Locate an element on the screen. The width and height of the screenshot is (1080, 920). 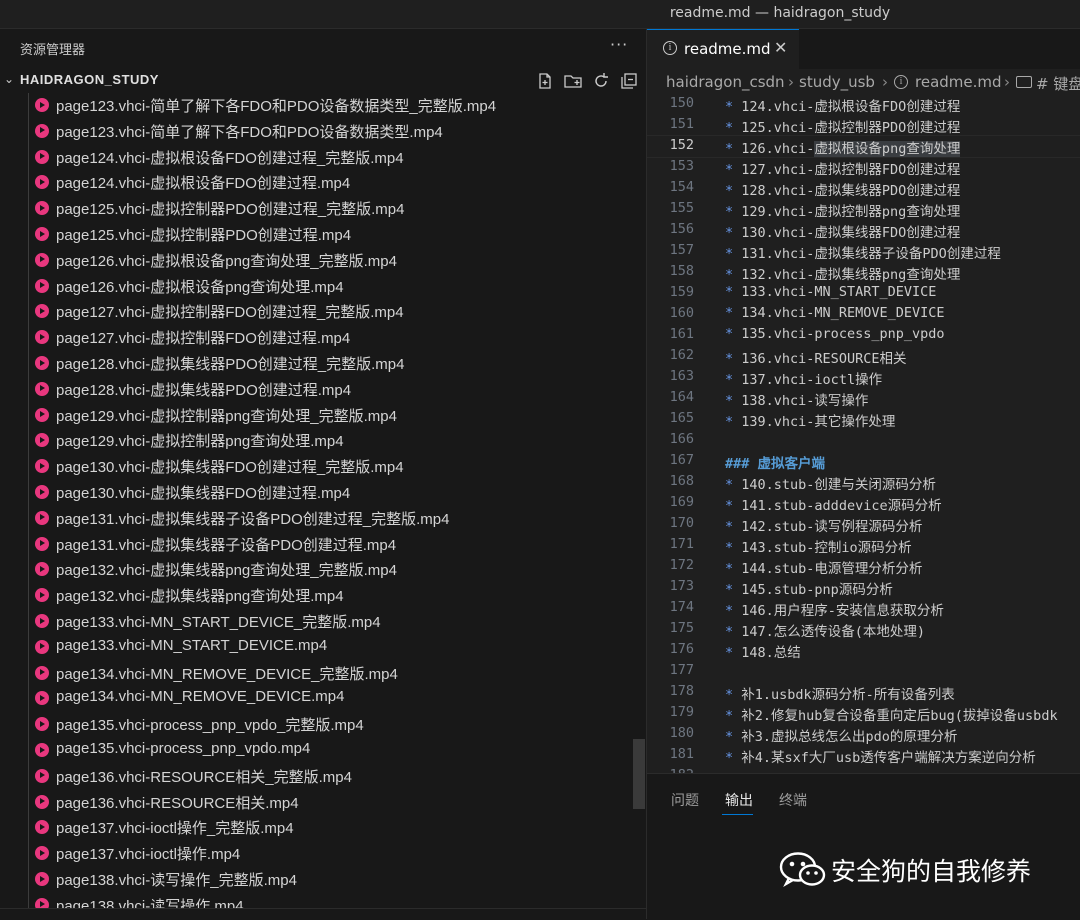
file-item: page131.vhci-虚拟集线器子设备PDO创建过程_完整版.mp4 is located at coordinates (323, 518).